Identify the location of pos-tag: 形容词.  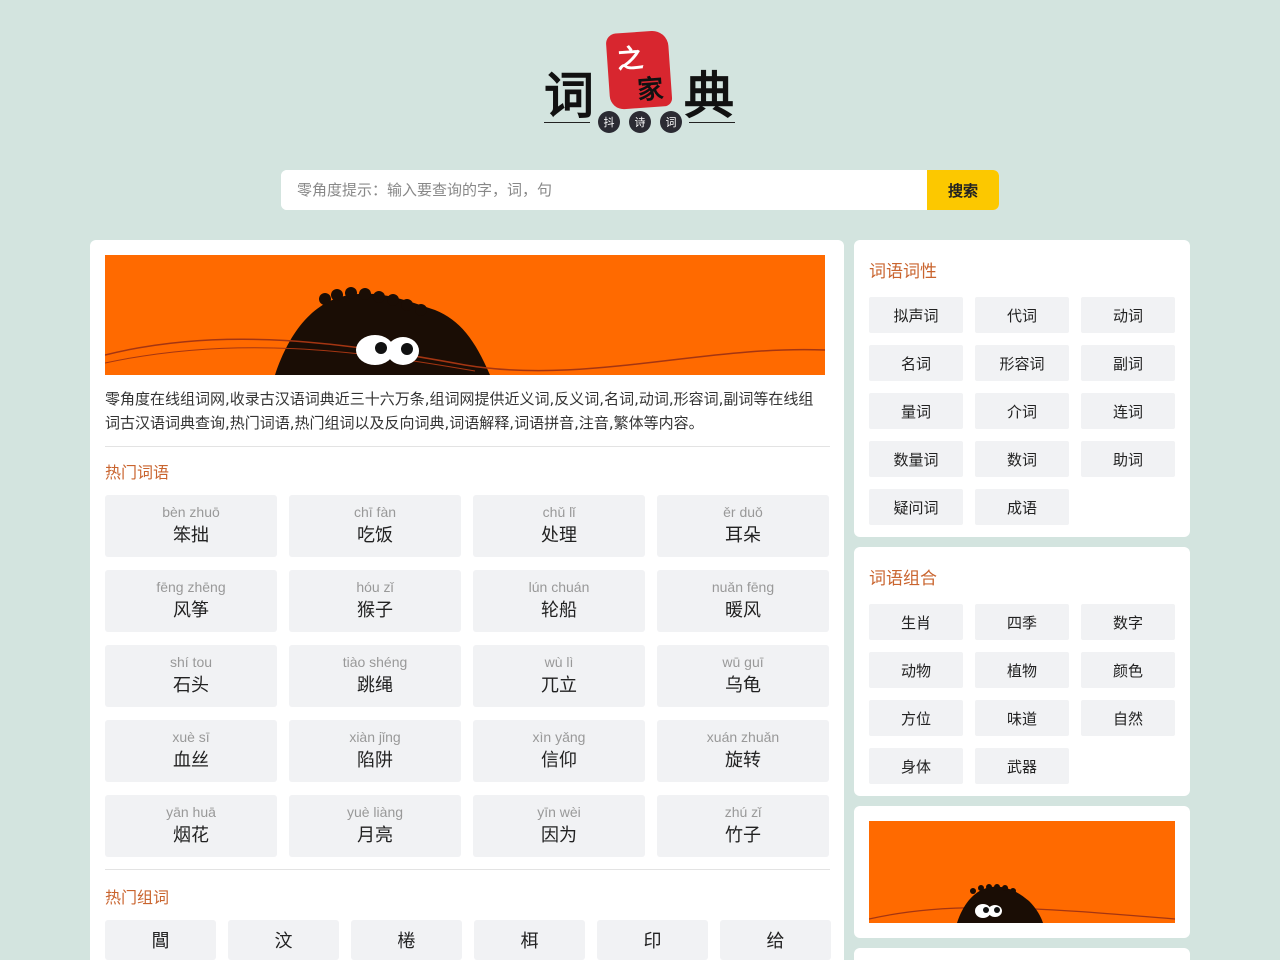
(1022, 363).